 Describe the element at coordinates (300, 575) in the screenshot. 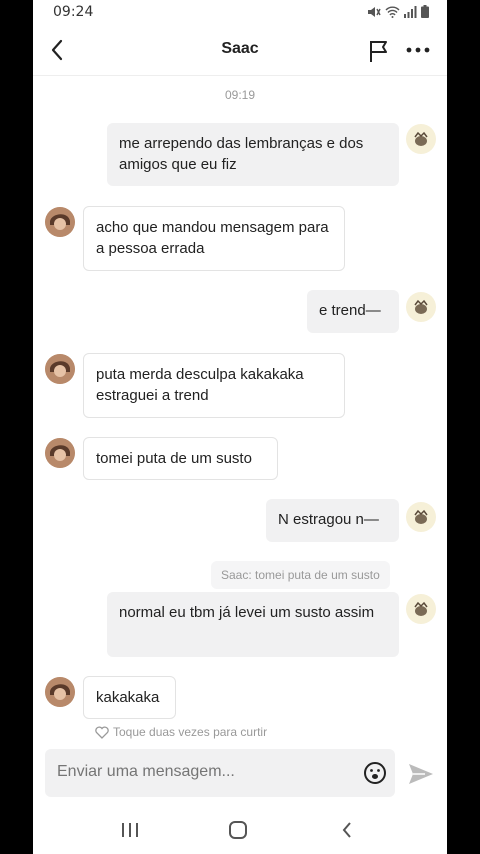

I see `reply-preview: Saac: tomei puta de um susto` at that location.